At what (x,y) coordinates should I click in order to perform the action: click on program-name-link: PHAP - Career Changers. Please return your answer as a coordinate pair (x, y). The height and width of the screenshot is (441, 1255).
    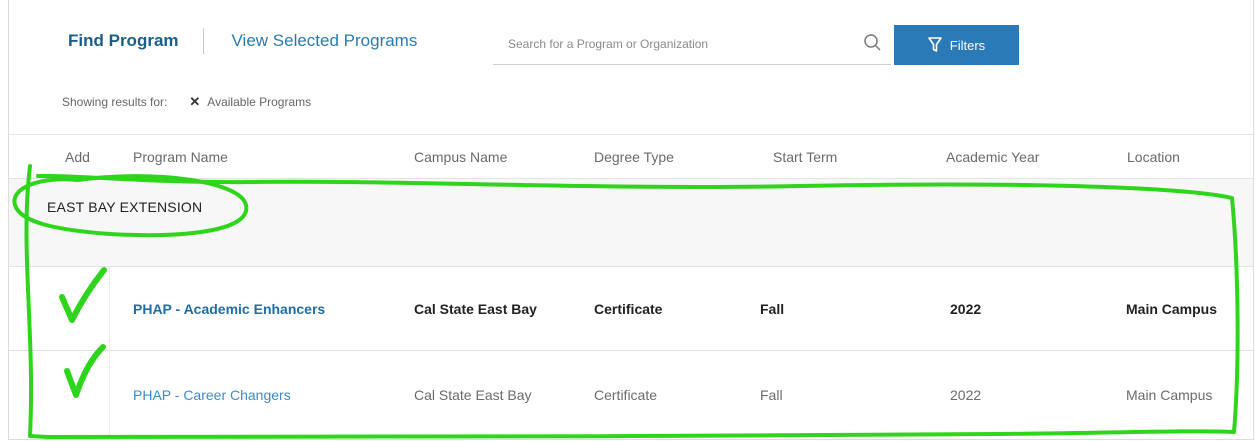
    Looking at the image, I should click on (212, 395).